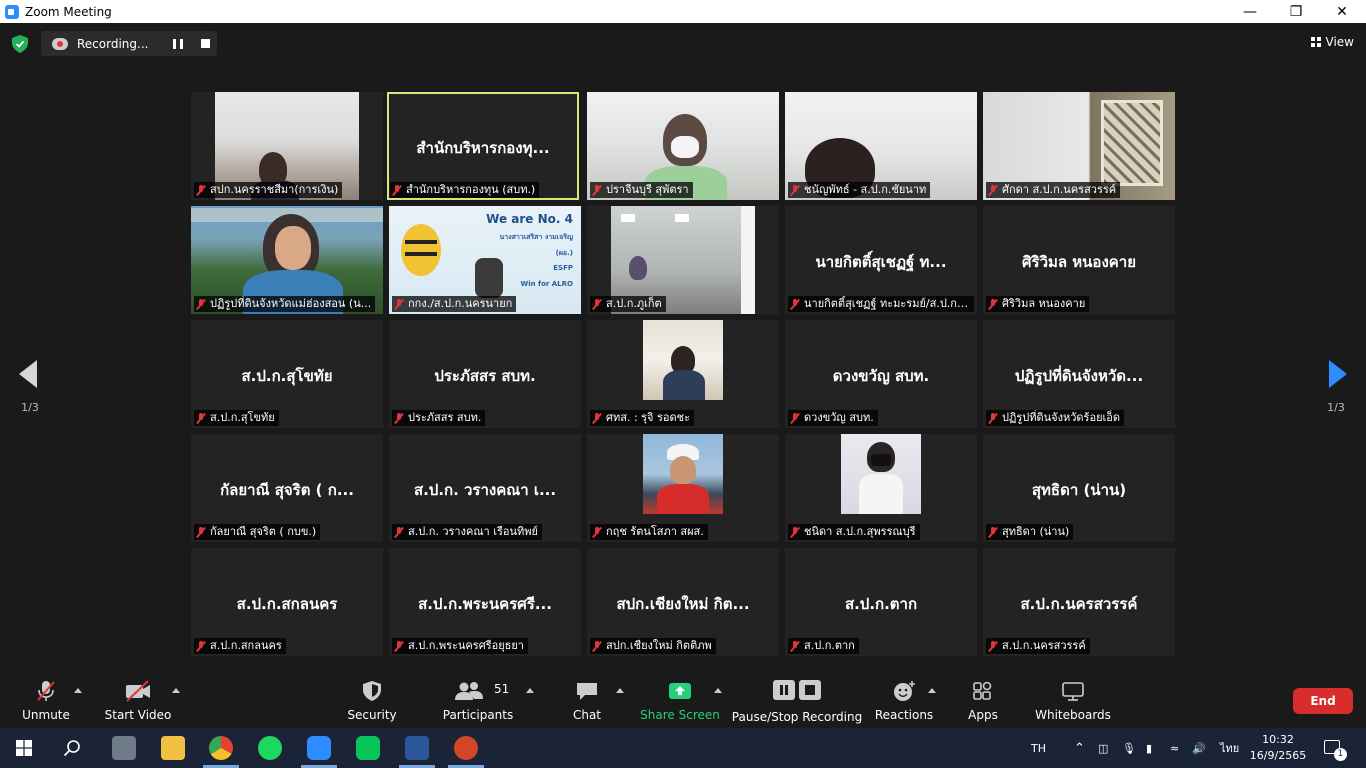 The width and height of the screenshot is (1366, 768). I want to click on restore-button: ❐, so click(1296, 11).